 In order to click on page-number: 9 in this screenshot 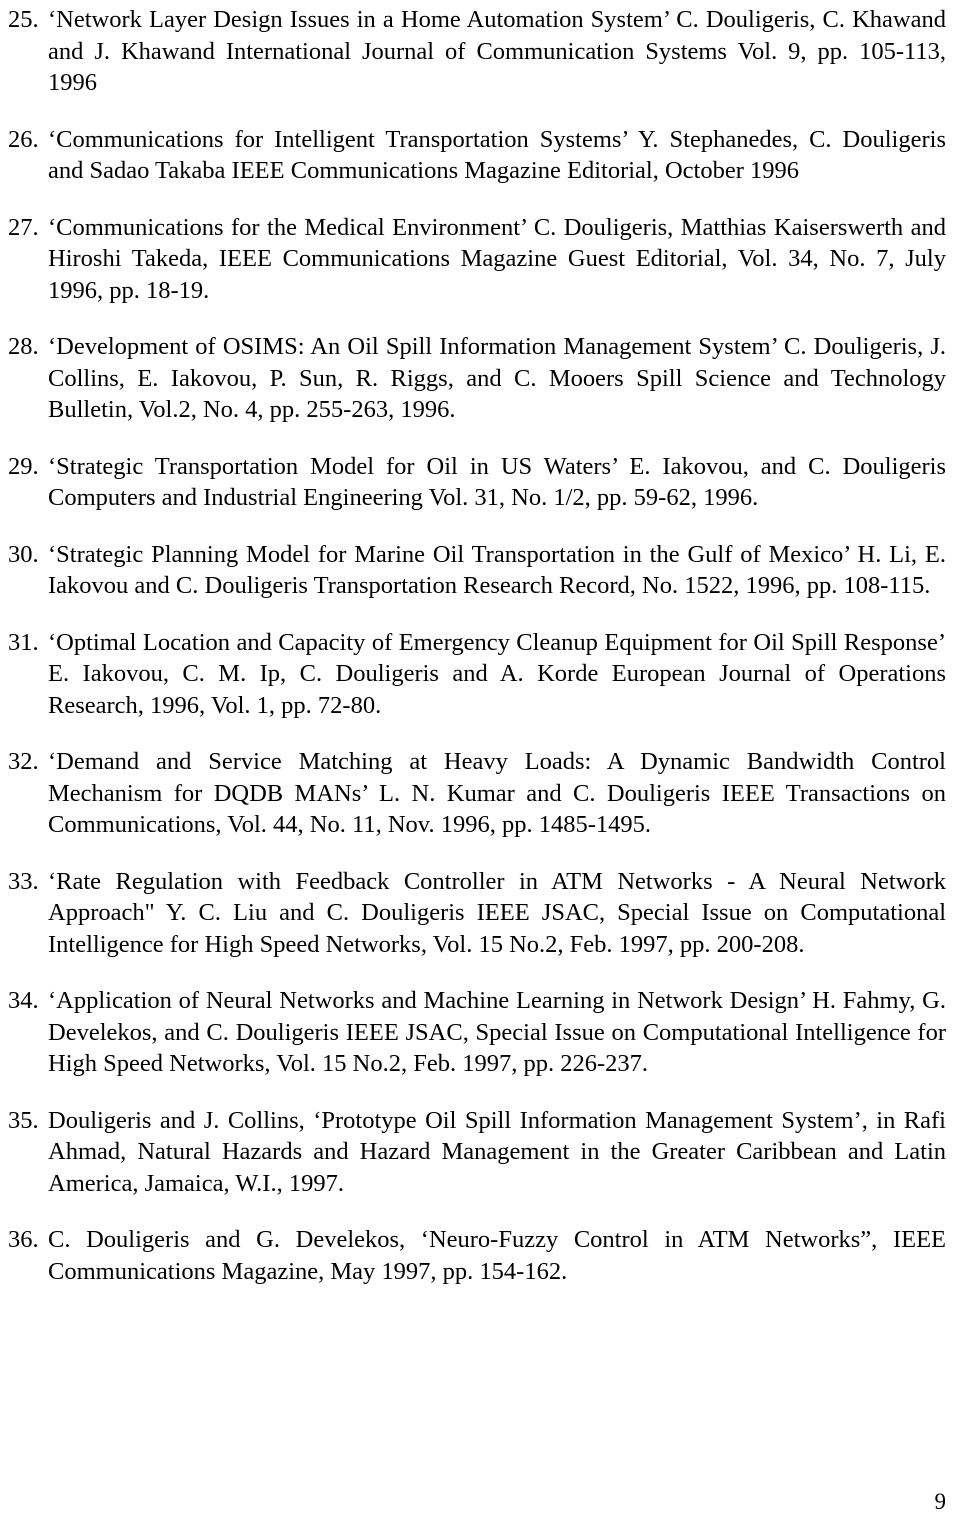, I will do `click(940, 1501)`.